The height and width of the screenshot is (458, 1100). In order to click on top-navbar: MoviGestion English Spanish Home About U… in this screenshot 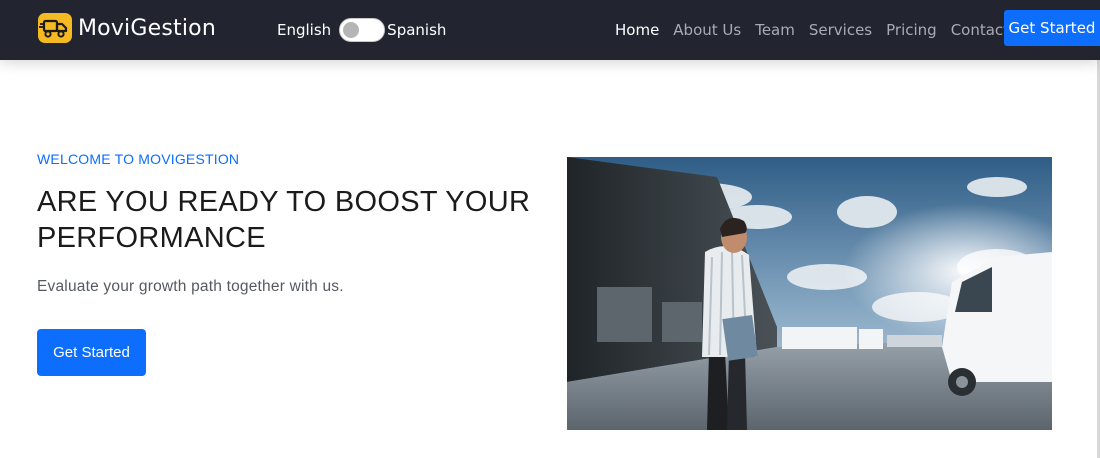, I will do `click(550, 30)`.